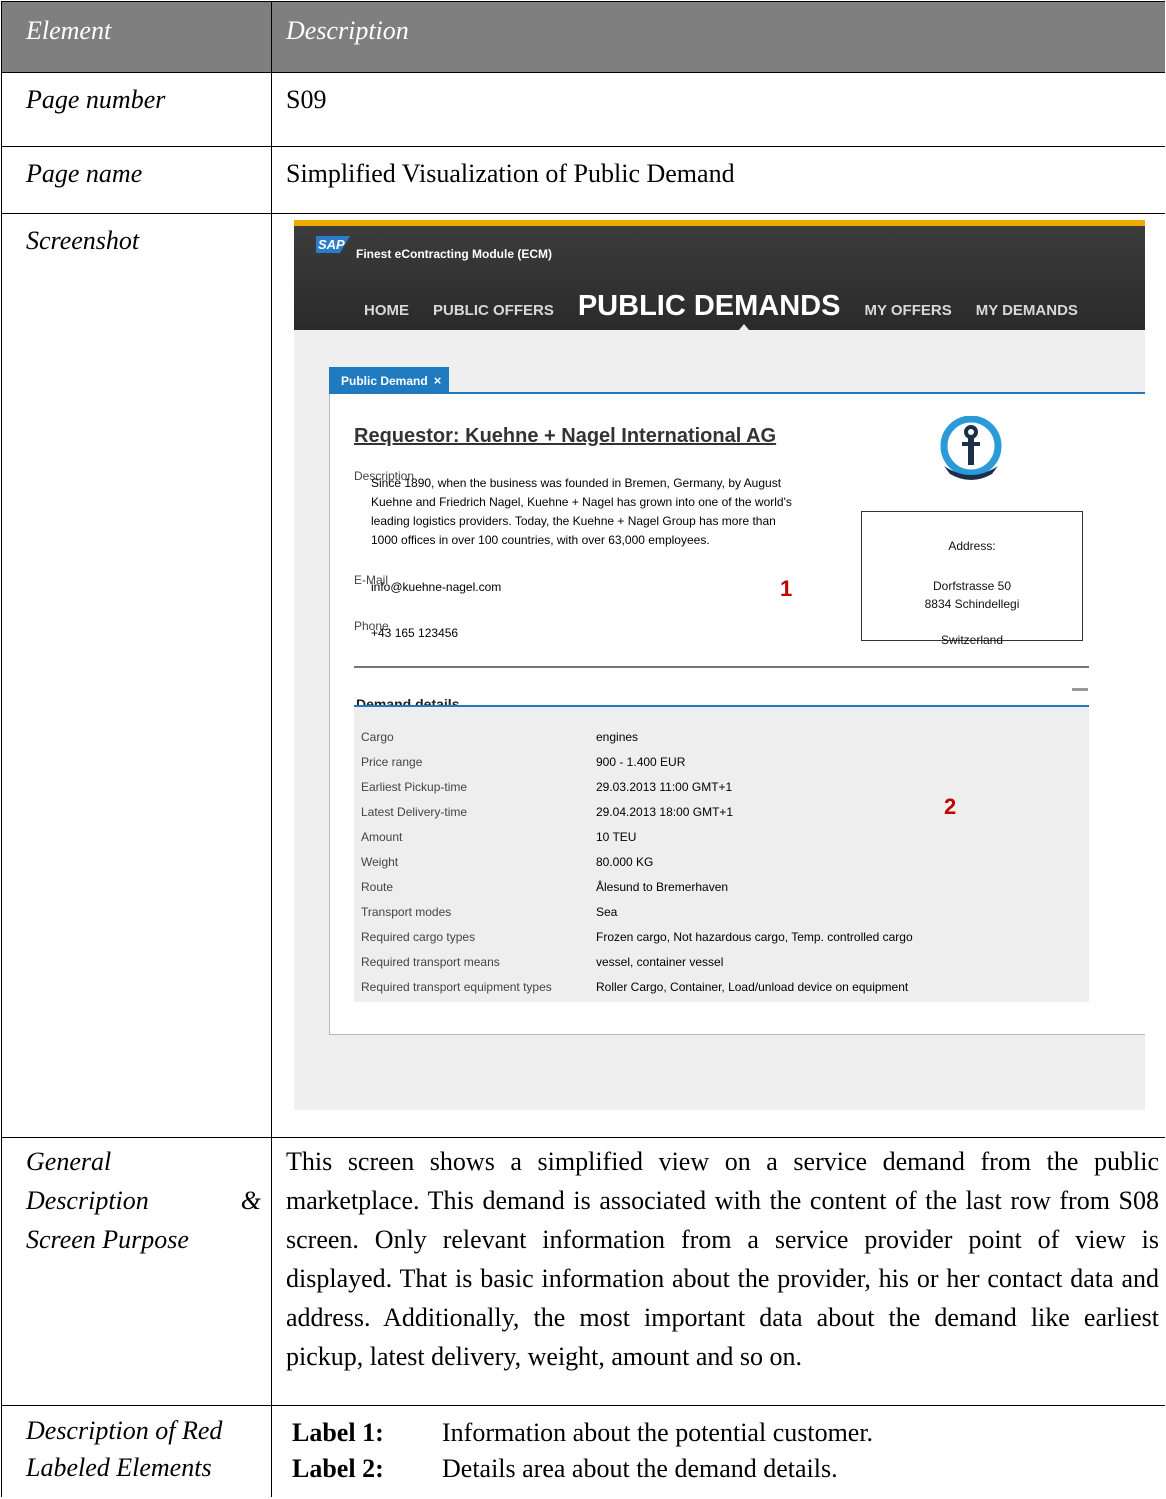 This screenshot has width=1166, height=1499. What do you see at coordinates (137, 109) in the screenshot?
I see `page-number-label: Page number` at bounding box center [137, 109].